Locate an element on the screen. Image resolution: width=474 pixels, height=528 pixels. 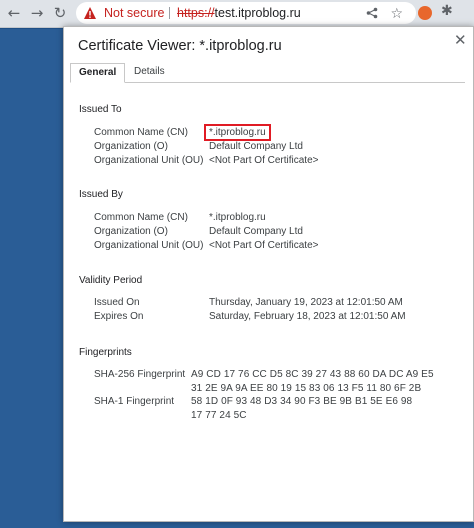
issued-on-label: Issued On is located at coordinates (117, 302).